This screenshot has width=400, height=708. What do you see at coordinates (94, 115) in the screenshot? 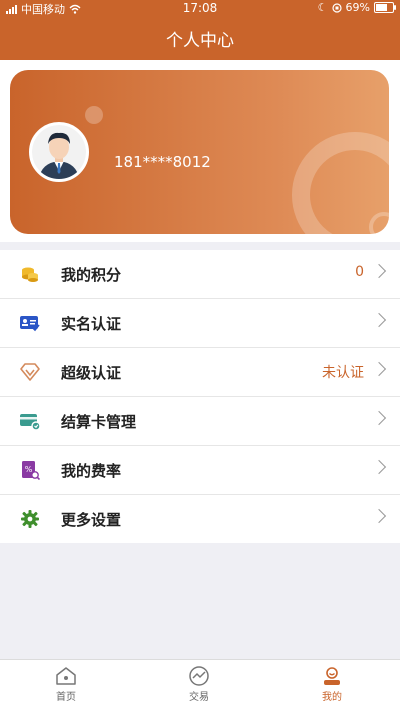
I see `decor-bubble-small` at bounding box center [94, 115].